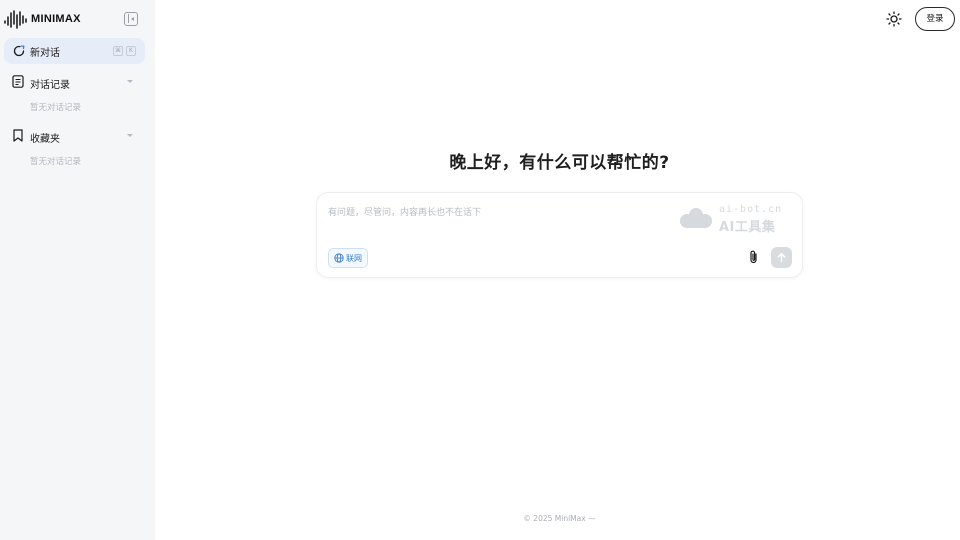  I want to click on watermark-logo-icon, so click(696, 218).